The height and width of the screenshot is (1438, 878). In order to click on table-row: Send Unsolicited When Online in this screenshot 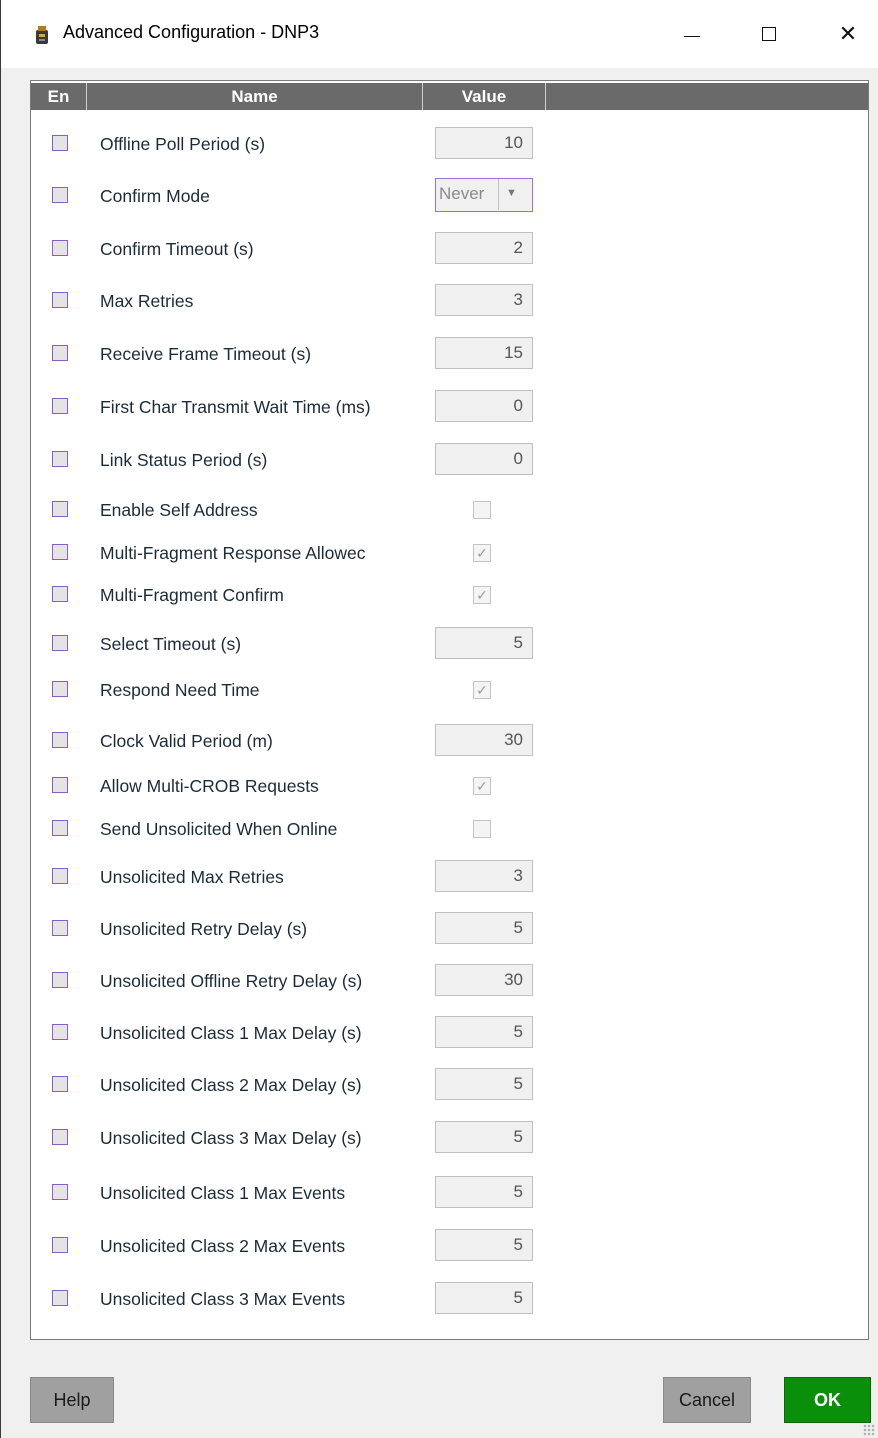, I will do `click(449, 829)`.